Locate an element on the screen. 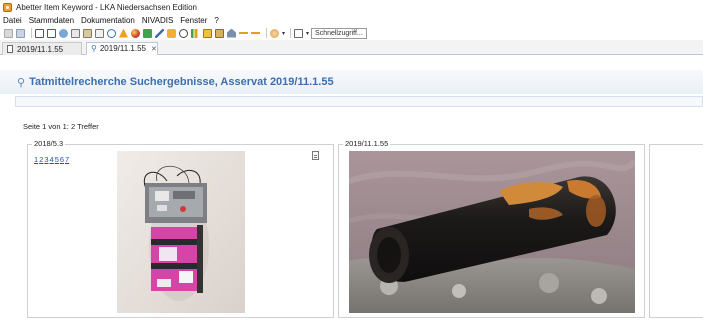 The height and width of the screenshot is (329, 703). warning-icon is located at coordinates (123, 33).